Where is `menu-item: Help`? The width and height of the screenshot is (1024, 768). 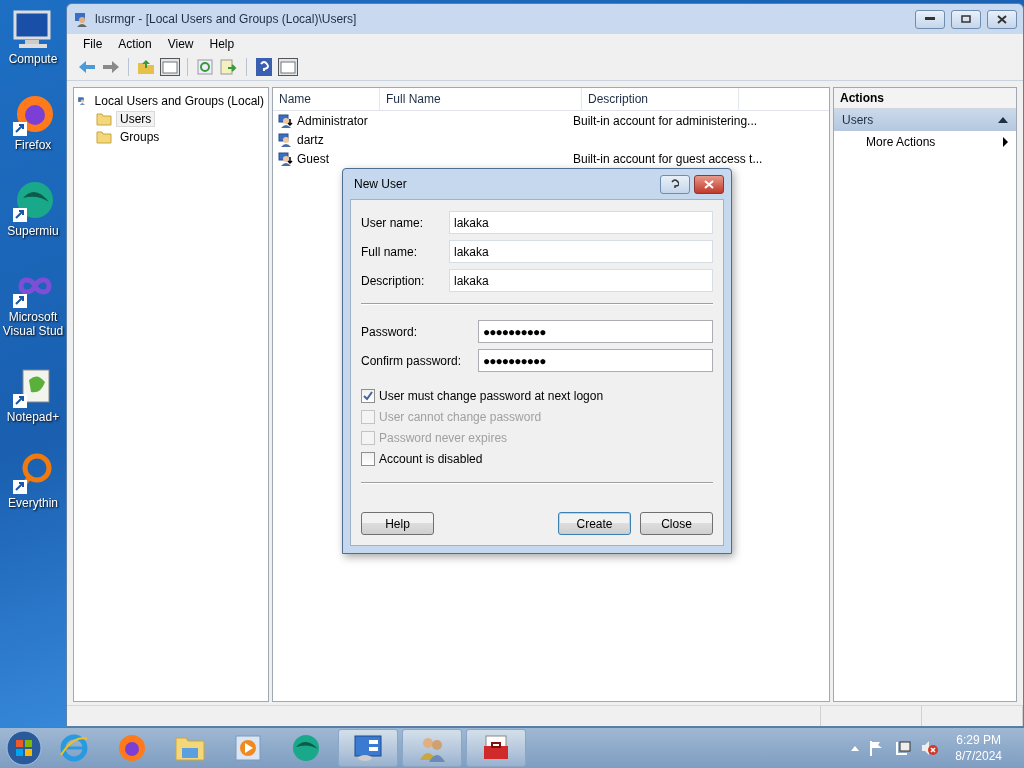
menu-item: Help is located at coordinates (222, 44).